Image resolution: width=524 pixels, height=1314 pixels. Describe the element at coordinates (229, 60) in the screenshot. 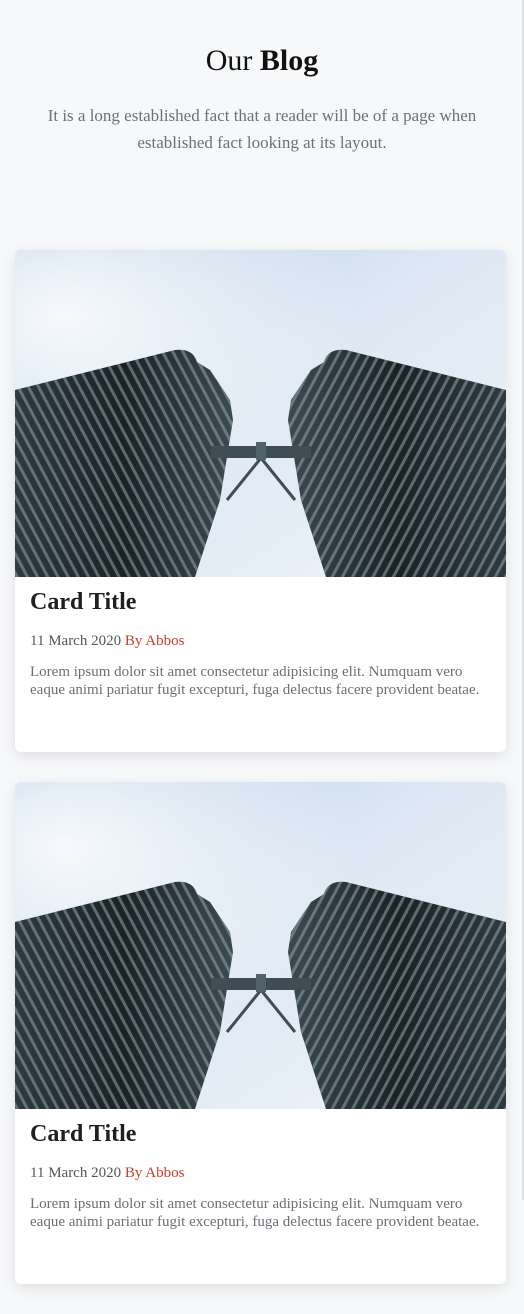

I see `page-title-regular: Our` at that location.